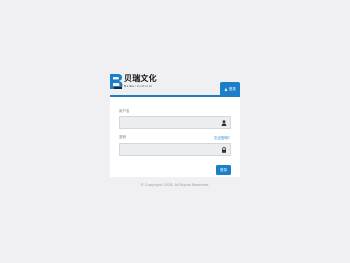  I want to click on username-label: 用户名, so click(124, 111).